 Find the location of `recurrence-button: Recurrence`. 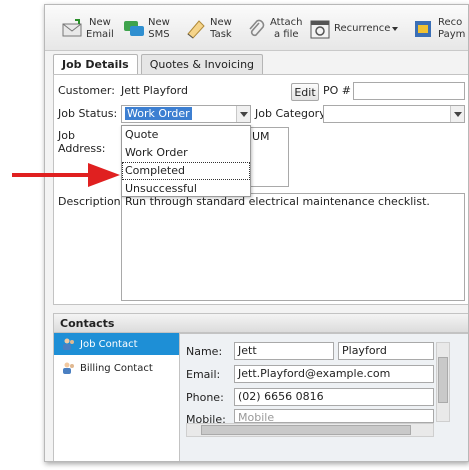

recurrence-button: Recurrence is located at coordinates (354, 29).